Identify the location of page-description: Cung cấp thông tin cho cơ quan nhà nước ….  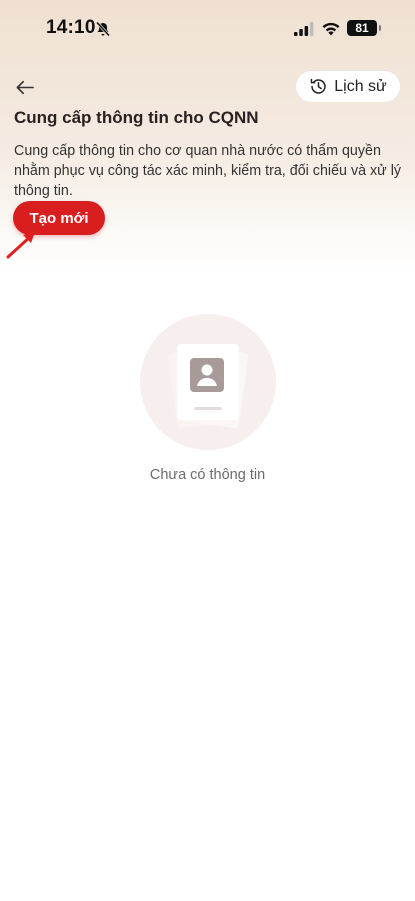
(208, 171).